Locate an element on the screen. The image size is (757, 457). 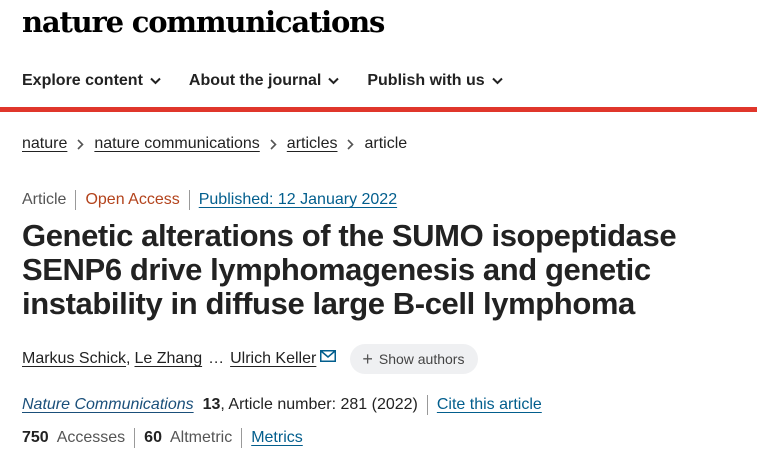
metrics-link: Metrics is located at coordinates (277, 438).